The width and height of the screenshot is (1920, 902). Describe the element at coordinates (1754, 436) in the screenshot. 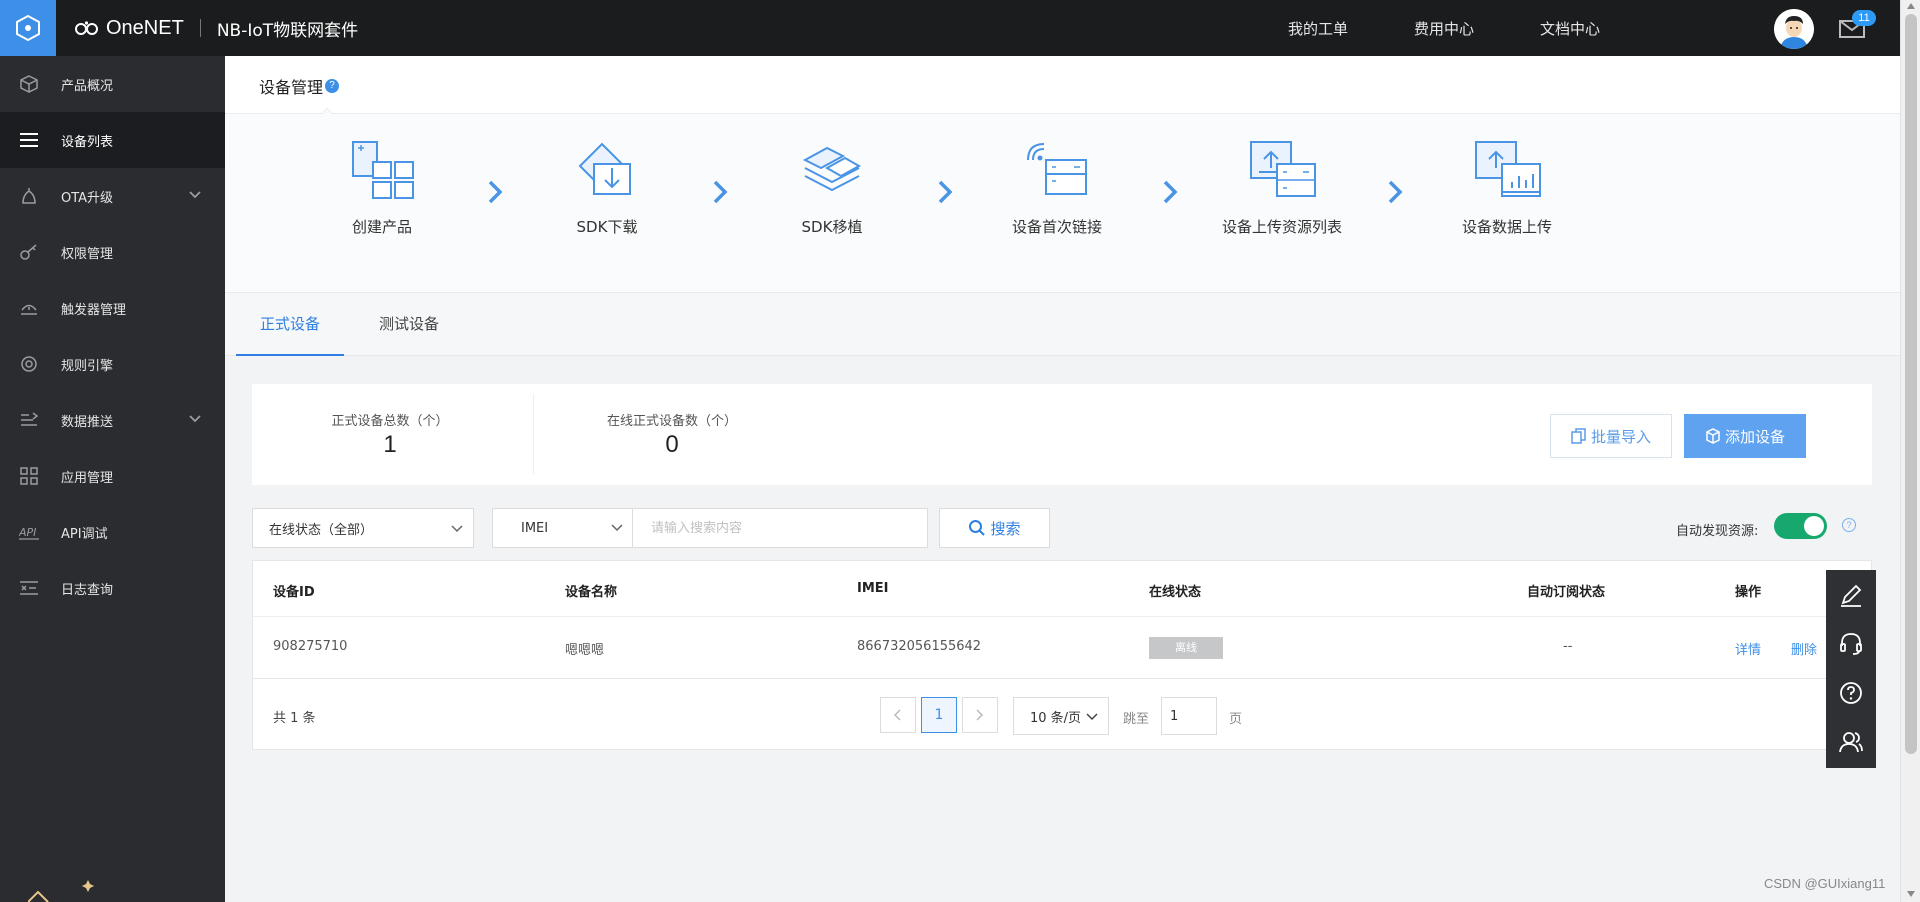

I see `add-device-label: 添加设备` at that location.